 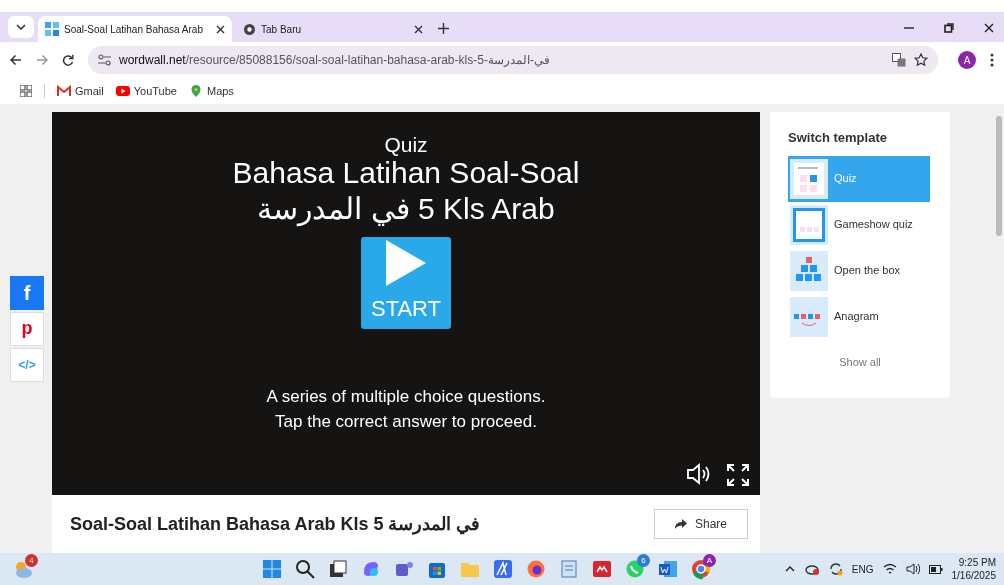 What do you see at coordinates (406, 397) in the screenshot?
I see `description-text: A series of multiple choice questions.` at bounding box center [406, 397].